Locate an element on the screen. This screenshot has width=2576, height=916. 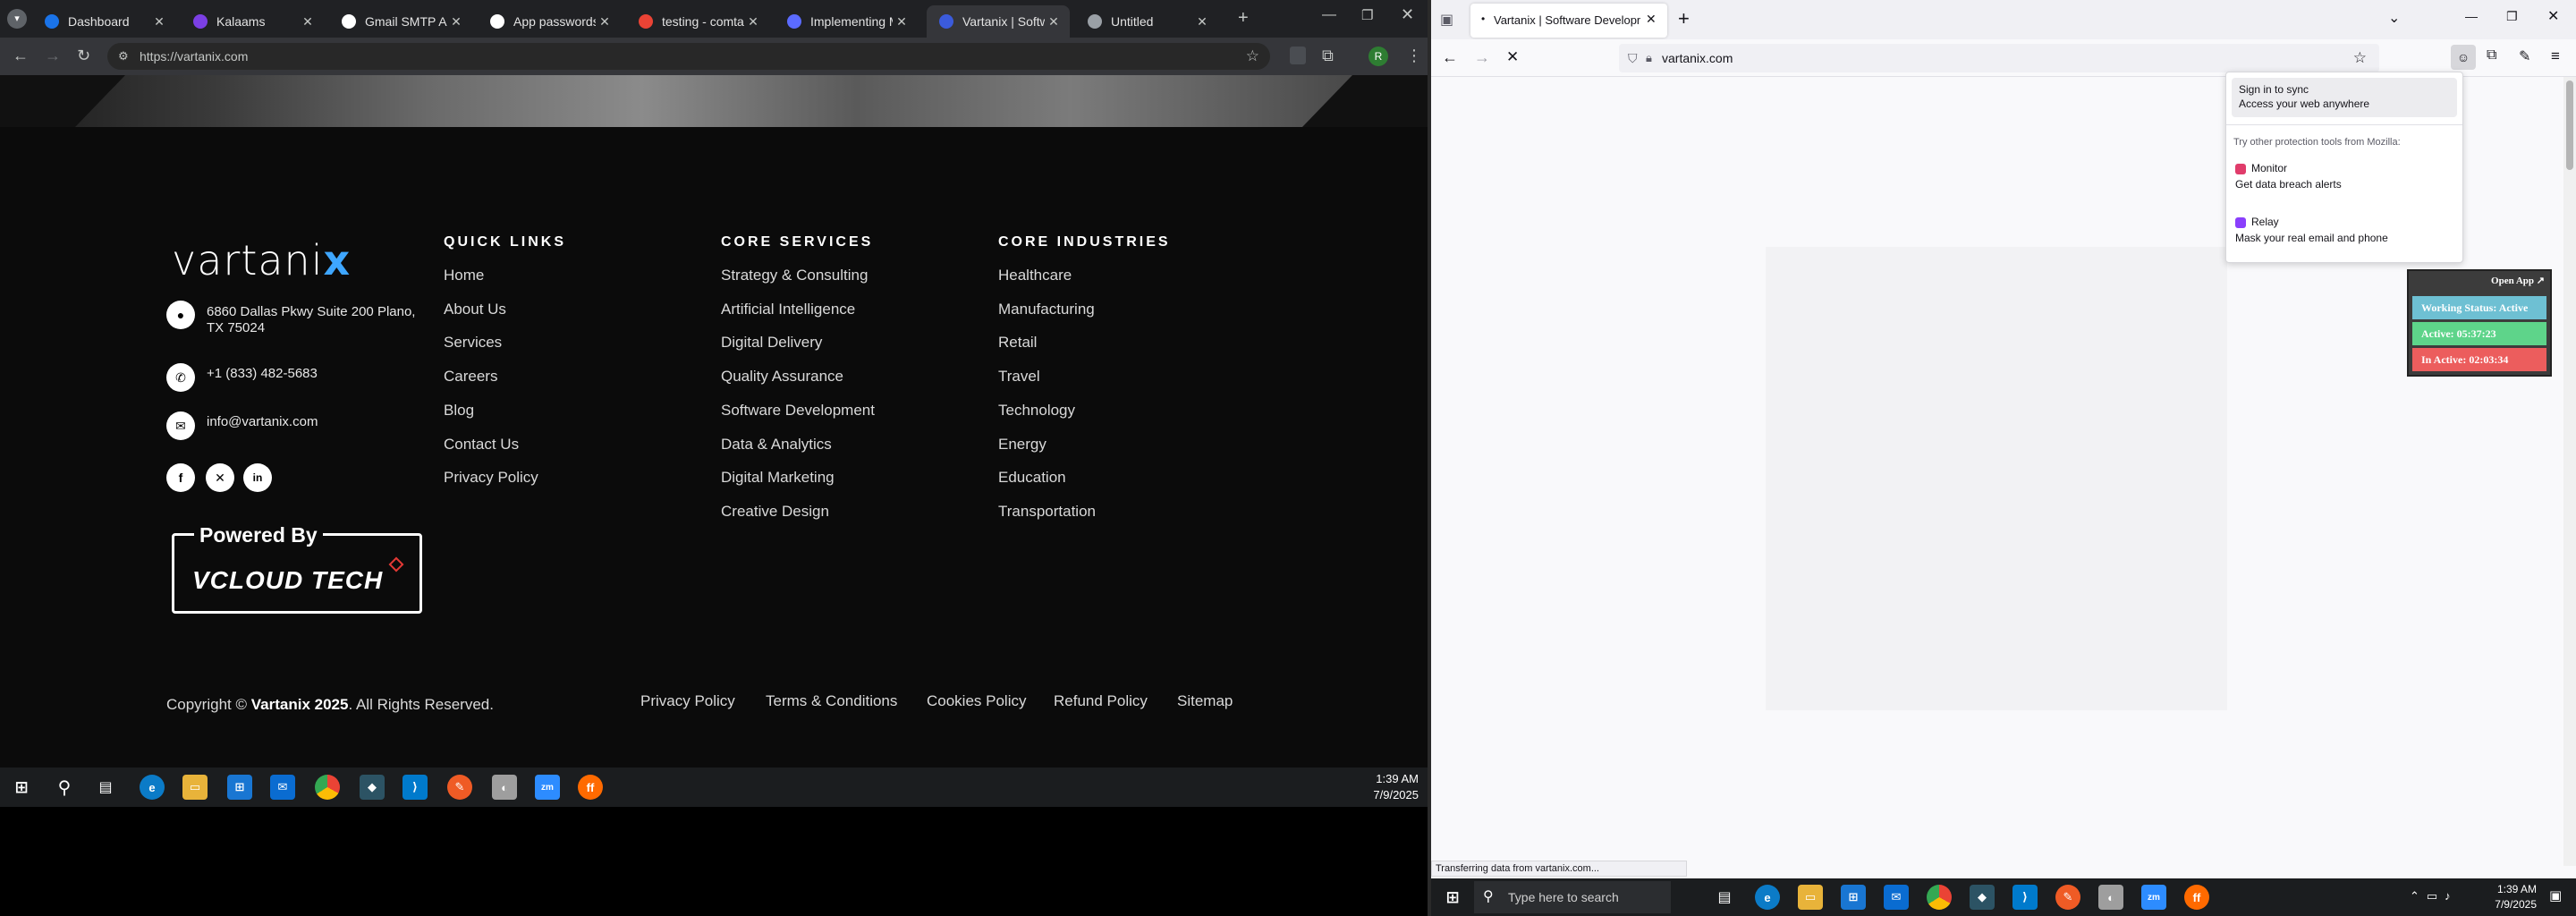
bottom-link: Sitemap is located at coordinates (1205, 701).